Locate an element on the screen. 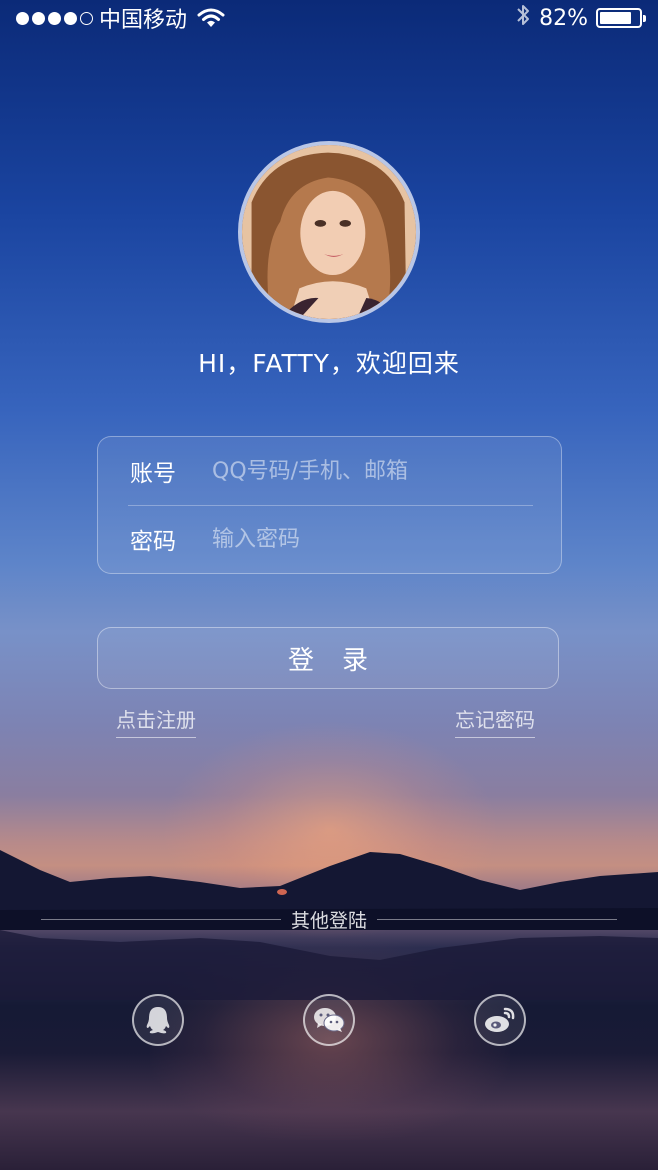  password-row: 密码 is located at coordinates (329, 539).